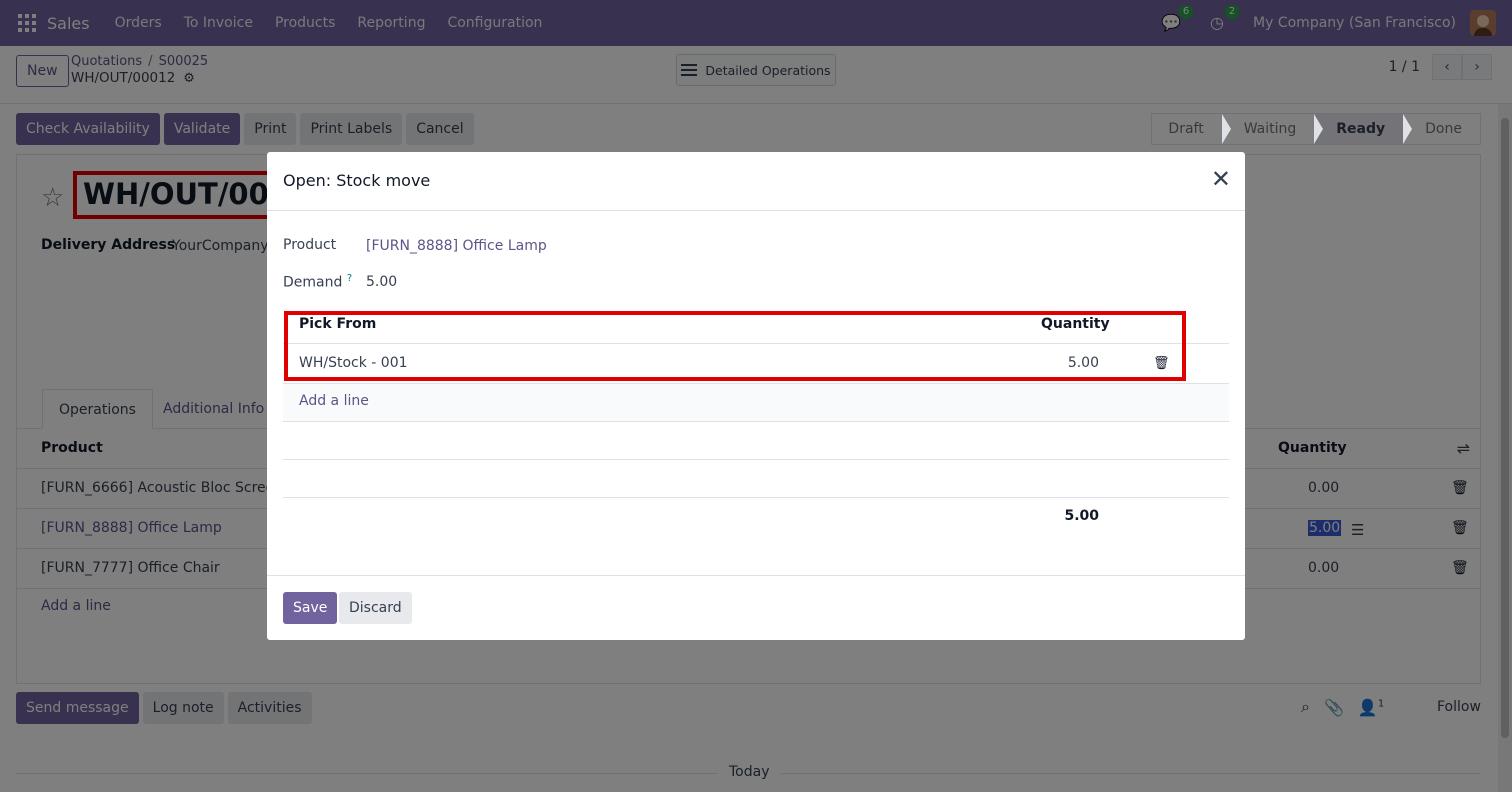  I want to click on add-line-link: Add a line, so click(334, 401).